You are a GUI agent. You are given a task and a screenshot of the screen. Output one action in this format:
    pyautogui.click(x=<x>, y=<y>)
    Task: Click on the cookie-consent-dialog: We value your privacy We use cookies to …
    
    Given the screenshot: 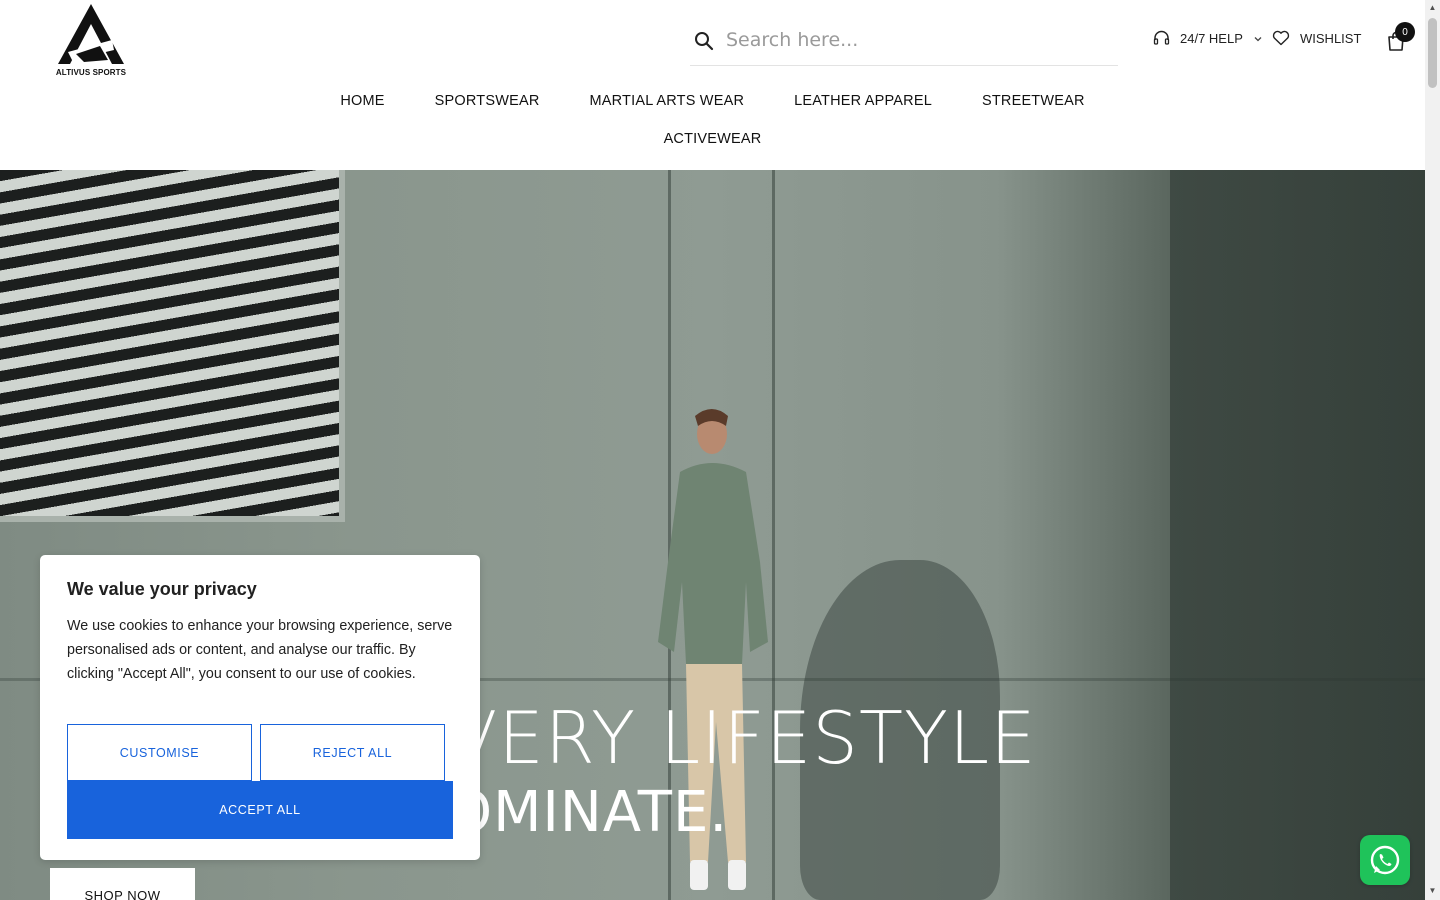 What is the action you would take?
    pyautogui.click(x=260, y=707)
    